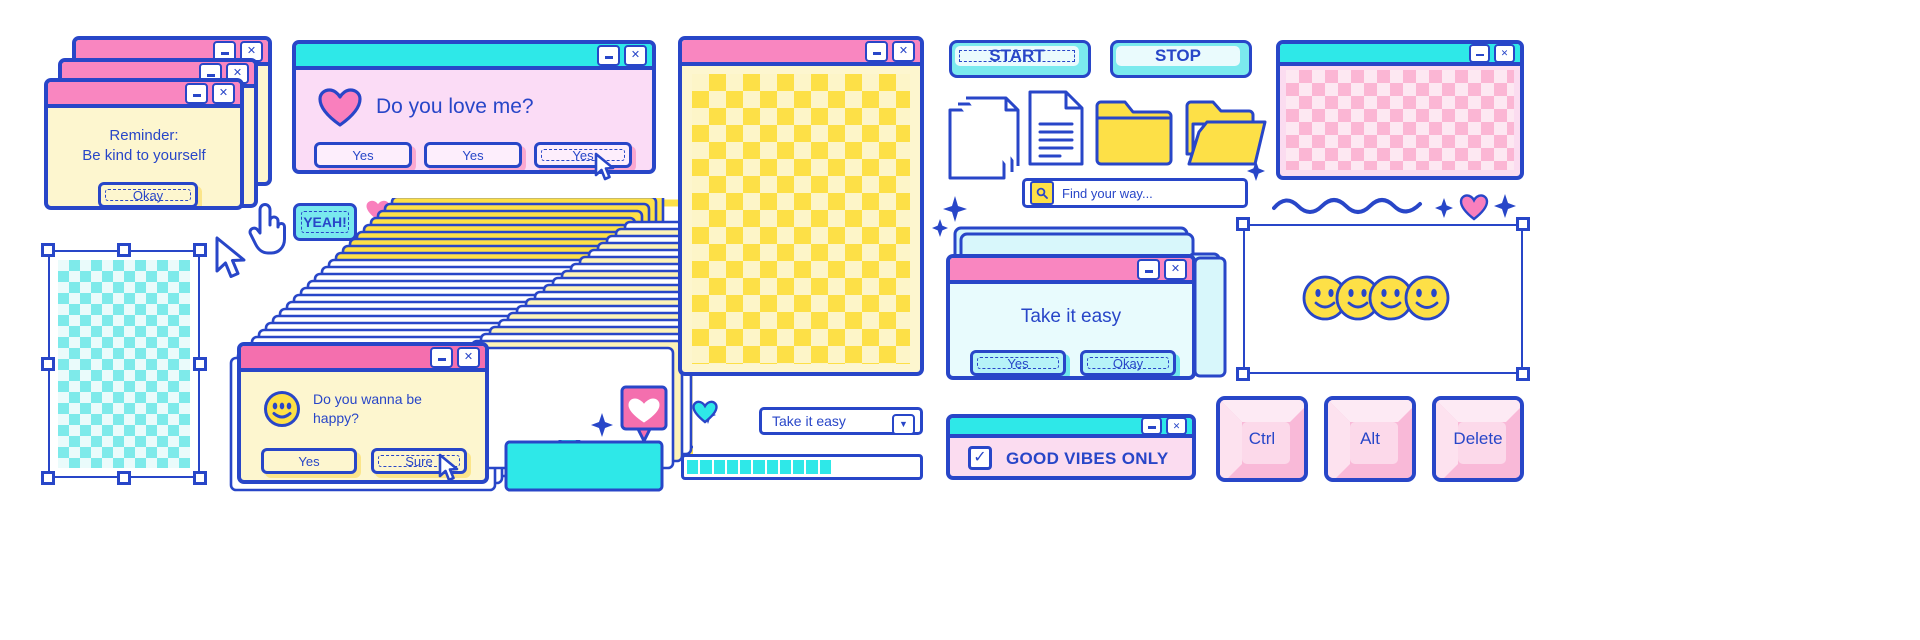 Image resolution: width=1920 pixels, height=640 pixels. What do you see at coordinates (1178, 55) in the screenshot?
I see `stop-button-label: STOP` at bounding box center [1178, 55].